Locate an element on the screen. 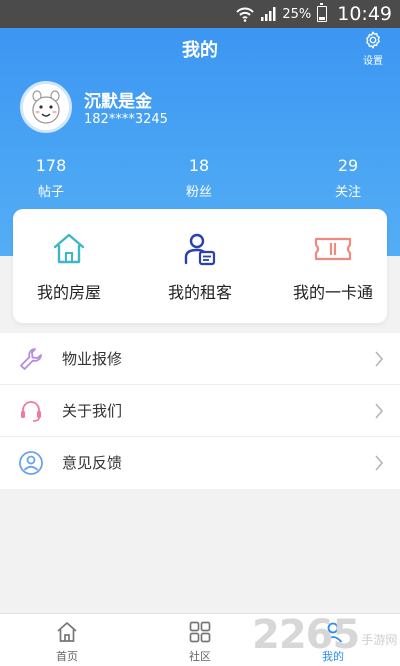 Image resolution: width=400 pixels, height=666 pixels. watermark-number: 2265 is located at coordinates (306, 635).